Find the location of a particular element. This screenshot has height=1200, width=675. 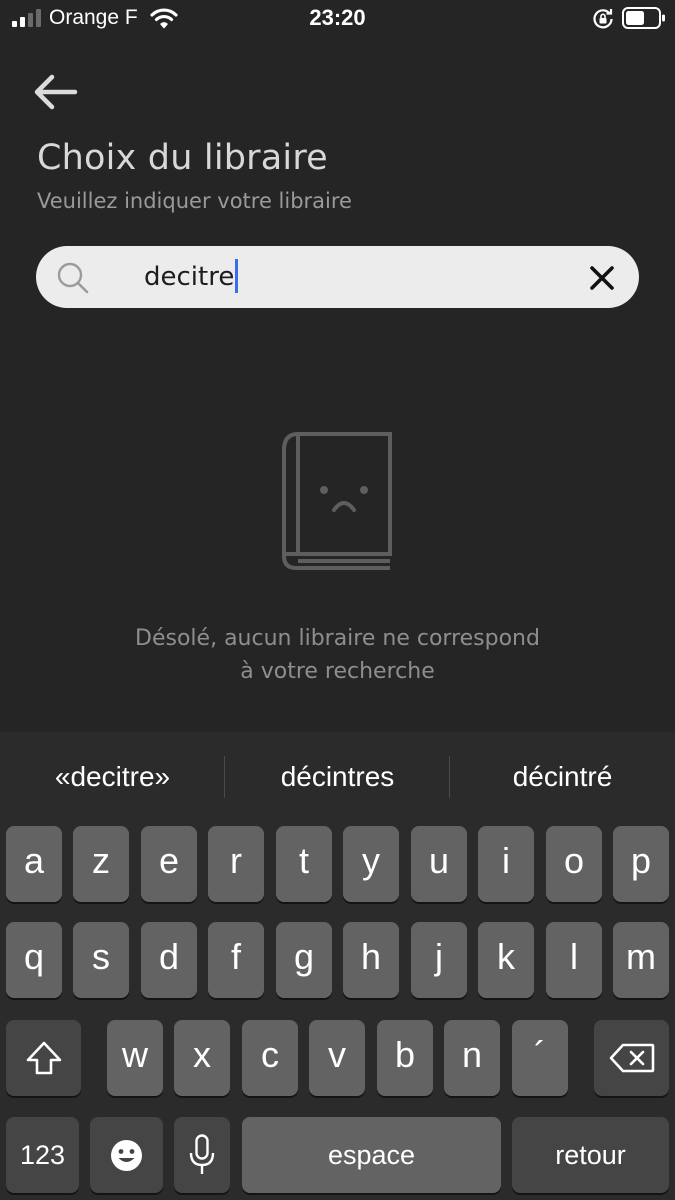

empty-state-line-2: à votre recherche is located at coordinates (337, 671).